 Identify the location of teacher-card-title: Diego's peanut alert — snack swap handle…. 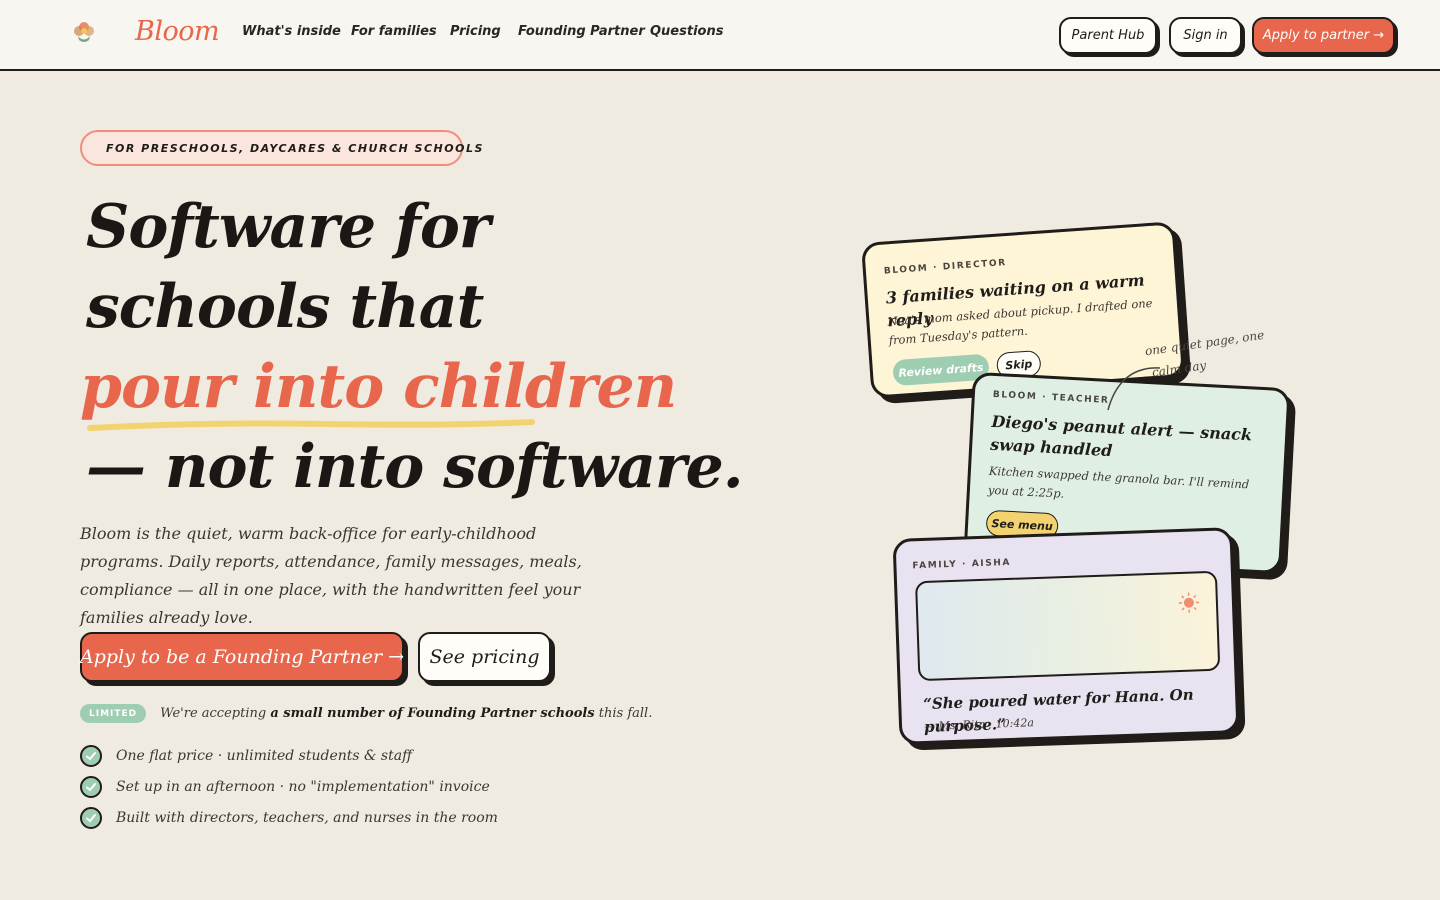
(1121, 436).